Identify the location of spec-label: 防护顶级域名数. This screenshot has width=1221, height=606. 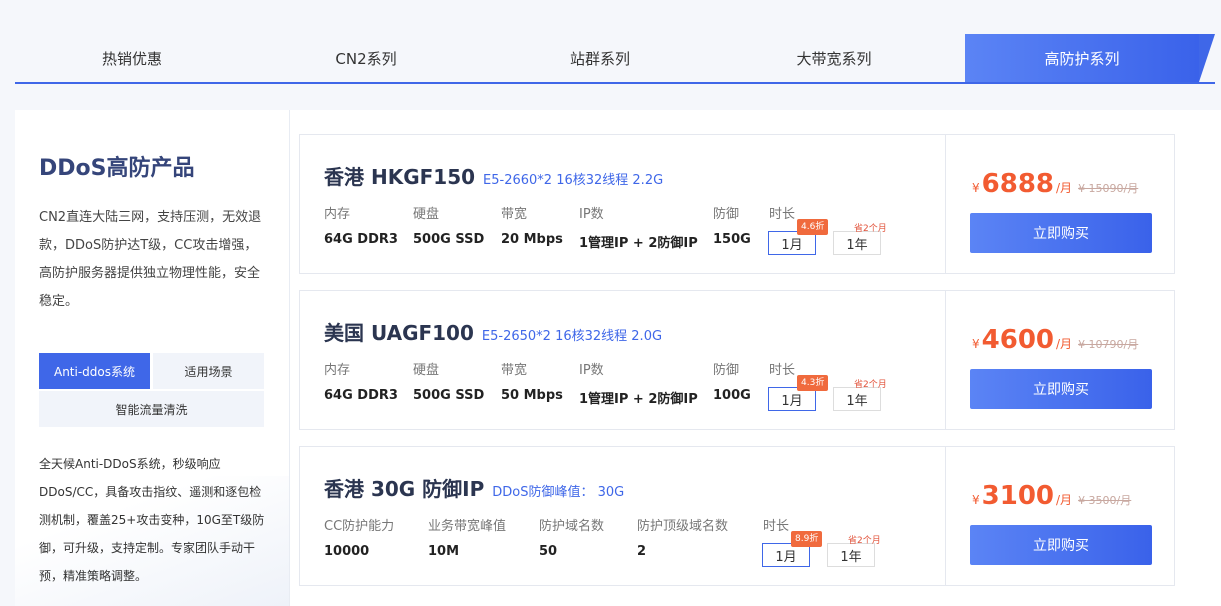
(683, 526).